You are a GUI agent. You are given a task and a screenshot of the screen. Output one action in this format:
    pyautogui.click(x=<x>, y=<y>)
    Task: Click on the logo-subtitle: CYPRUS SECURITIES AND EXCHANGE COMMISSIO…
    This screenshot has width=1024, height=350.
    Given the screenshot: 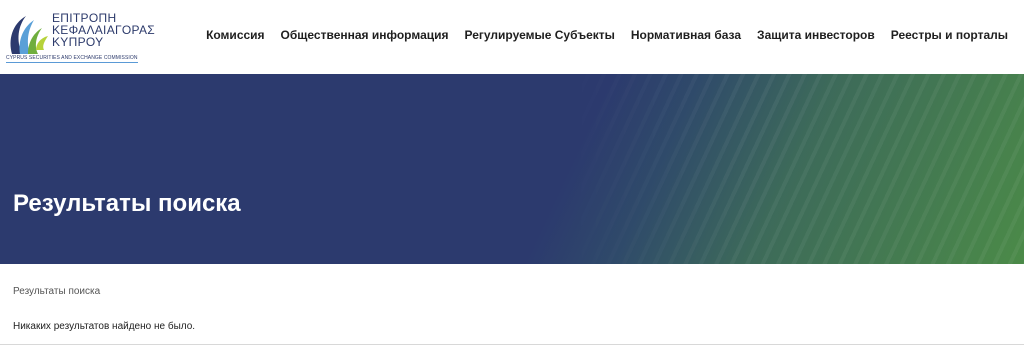 What is the action you would take?
    pyautogui.click(x=72, y=59)
    